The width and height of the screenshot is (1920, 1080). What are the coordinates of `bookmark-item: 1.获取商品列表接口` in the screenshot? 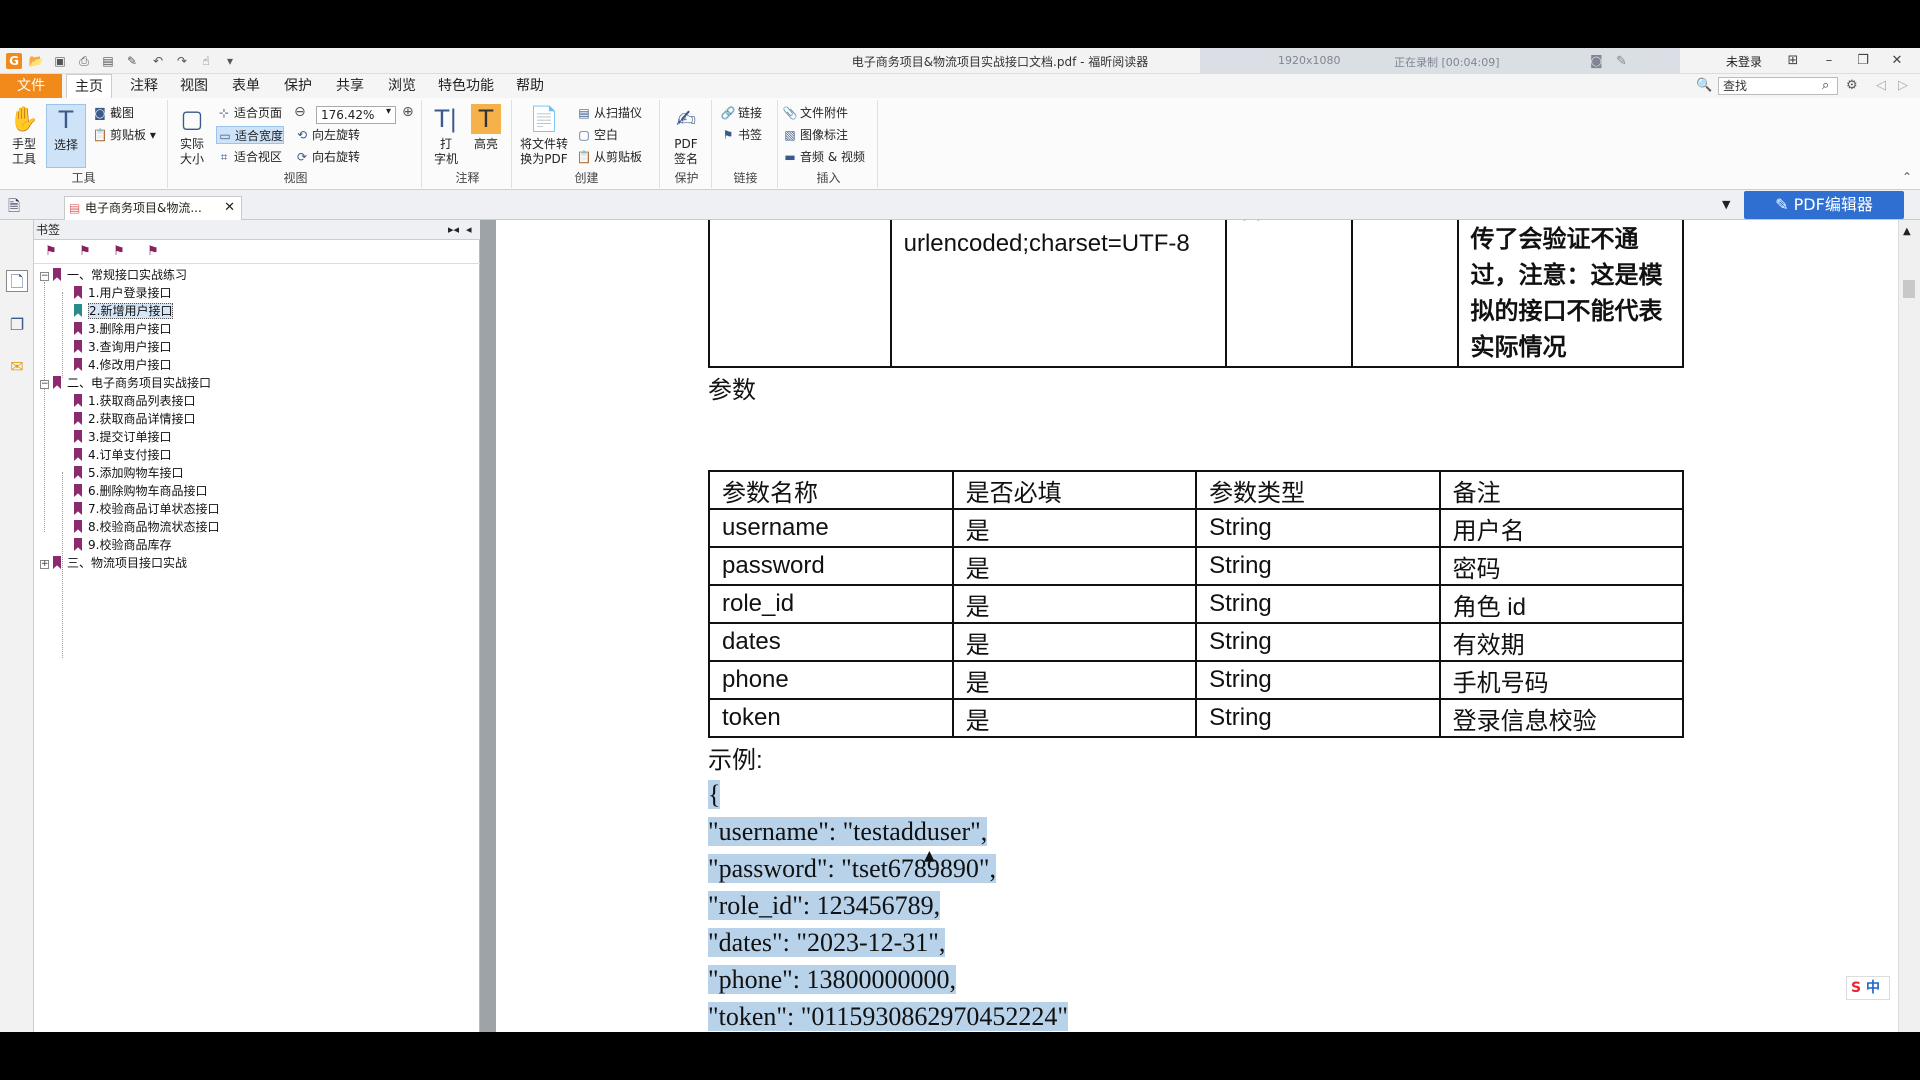 It's located at (134, 401).